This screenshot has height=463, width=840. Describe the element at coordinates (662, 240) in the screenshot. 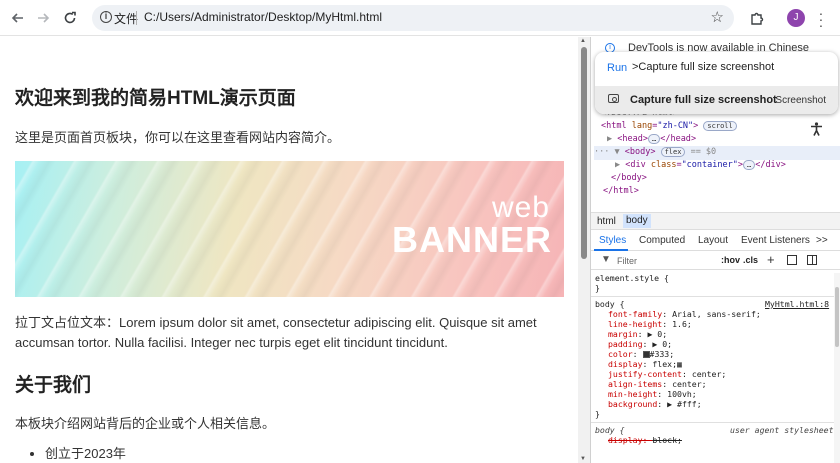

I see `tab-computed: Computed` at that location.